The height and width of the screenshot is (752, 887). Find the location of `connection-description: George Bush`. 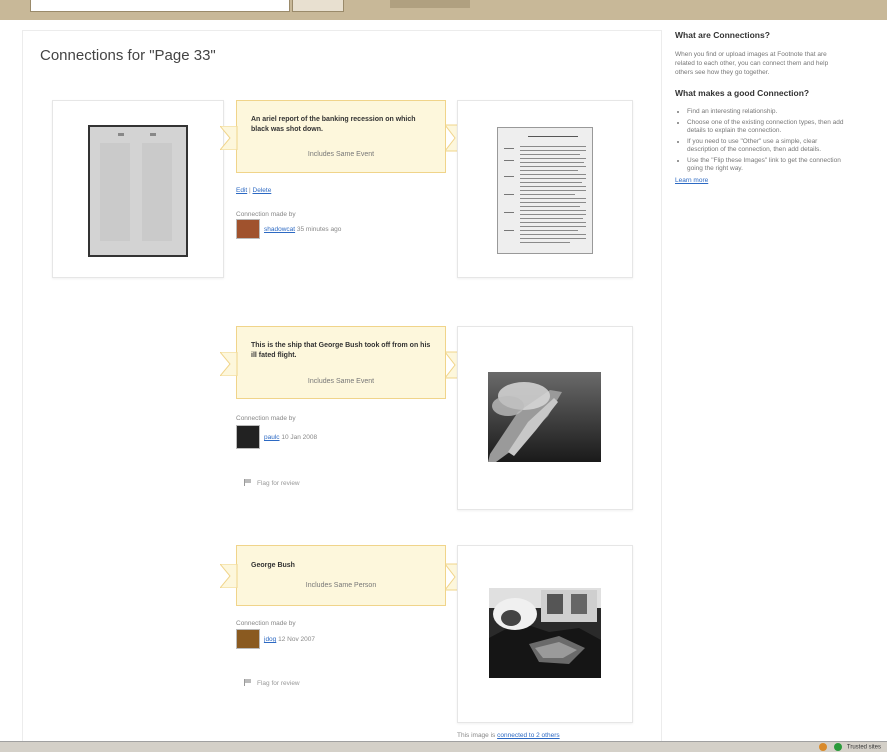

connection-description: George Bush is located at coordinates (273, 565).